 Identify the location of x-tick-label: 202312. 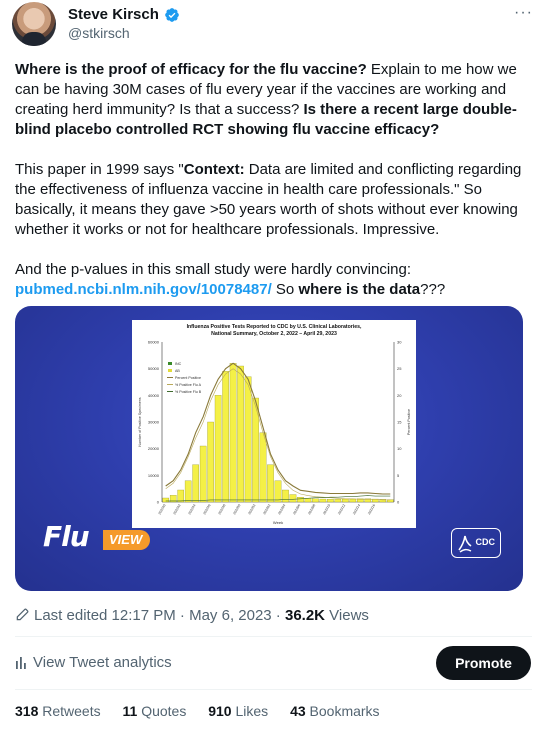
(341, 509).